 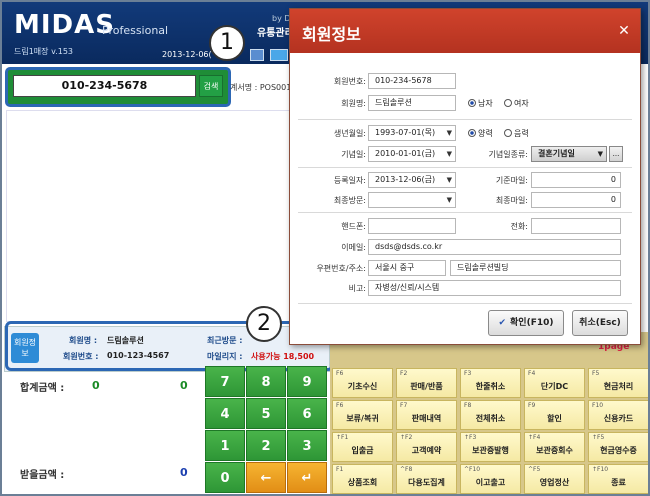 What do you see at coordinates (307, 413) in the screenshot?
I see `key-6: 6` at bounding box center [307, 413].